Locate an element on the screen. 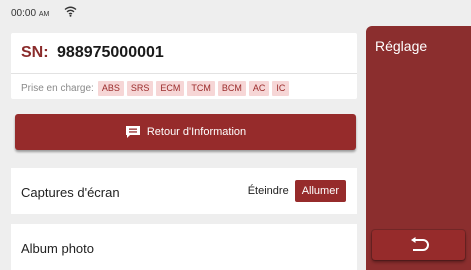 This screenshot has width=471, height=270. screenshot-toggle: Éteindre Allumer is located at coordinates (293, 191).